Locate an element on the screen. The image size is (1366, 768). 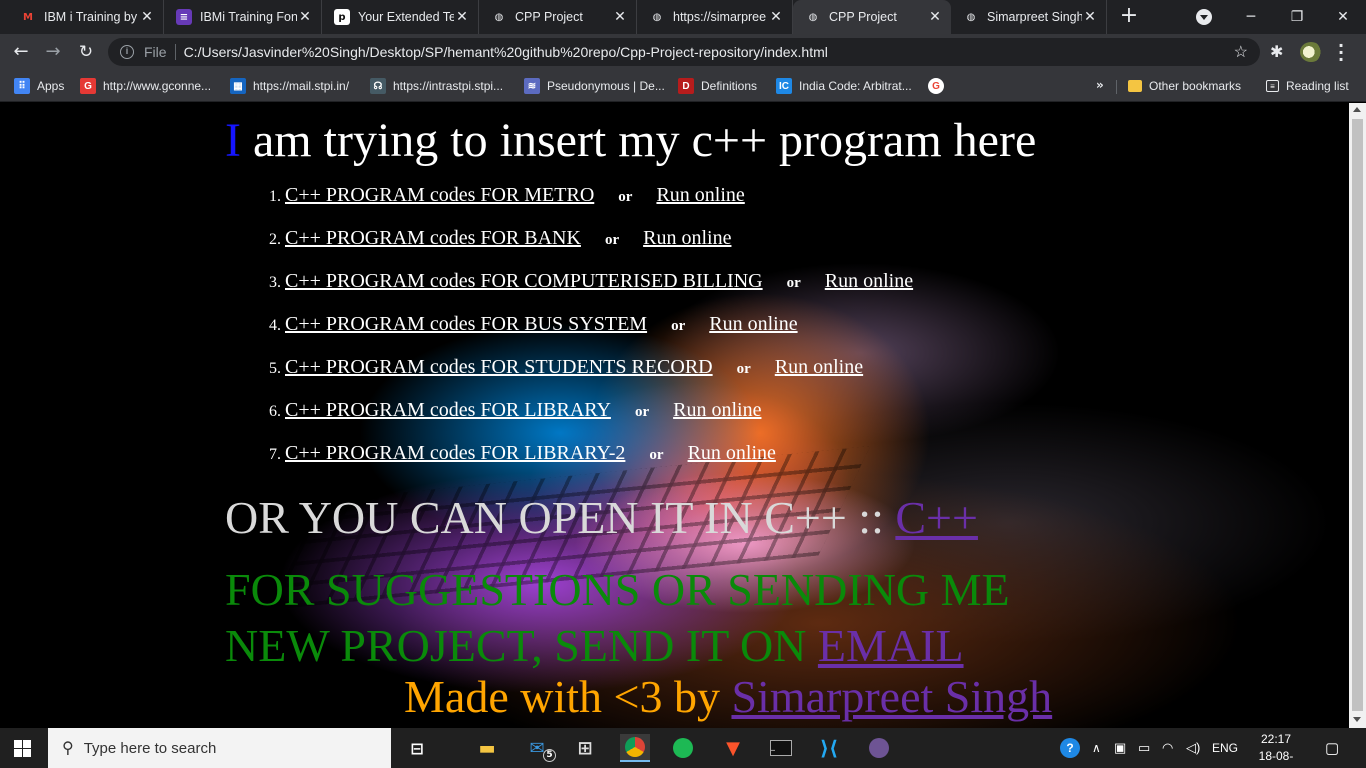
tab-6: ◍ CPP Project ✕ is located at coordinates (872, 17).